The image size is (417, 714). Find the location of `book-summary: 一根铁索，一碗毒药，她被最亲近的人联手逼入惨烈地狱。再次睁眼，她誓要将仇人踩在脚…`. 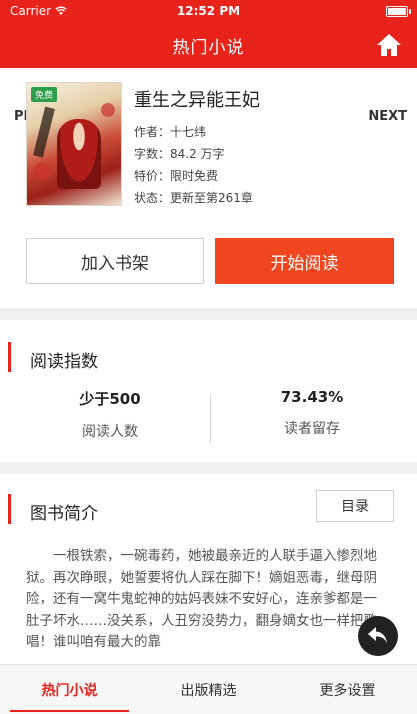

book-summary: 一根铁索，一碗毒药，她被最亲近的人联手逼入惨烈地狱。再次睁眼，她誓要将仇人踩在脚… is located at coordinates (201, 599).